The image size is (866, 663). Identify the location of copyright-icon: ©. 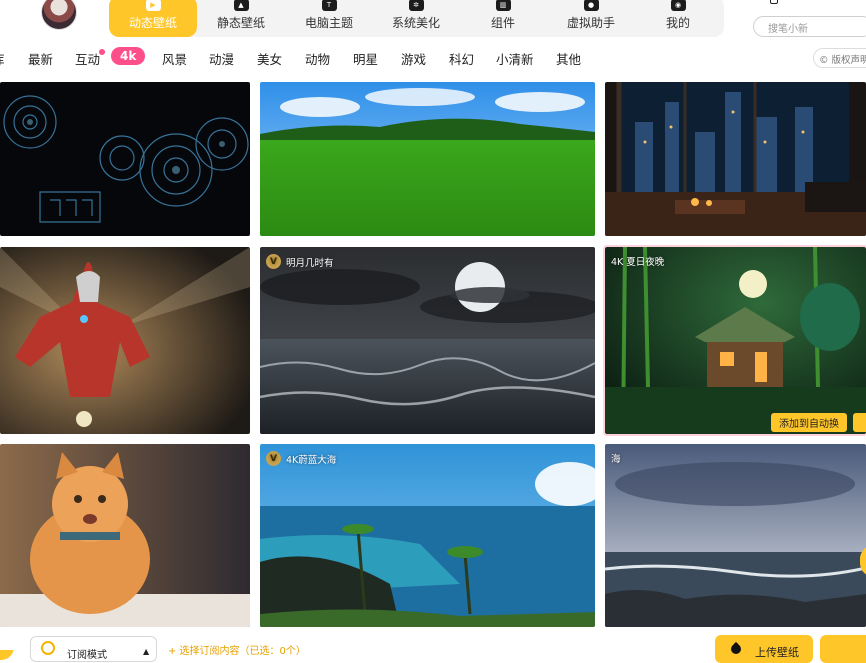
(824, 60).